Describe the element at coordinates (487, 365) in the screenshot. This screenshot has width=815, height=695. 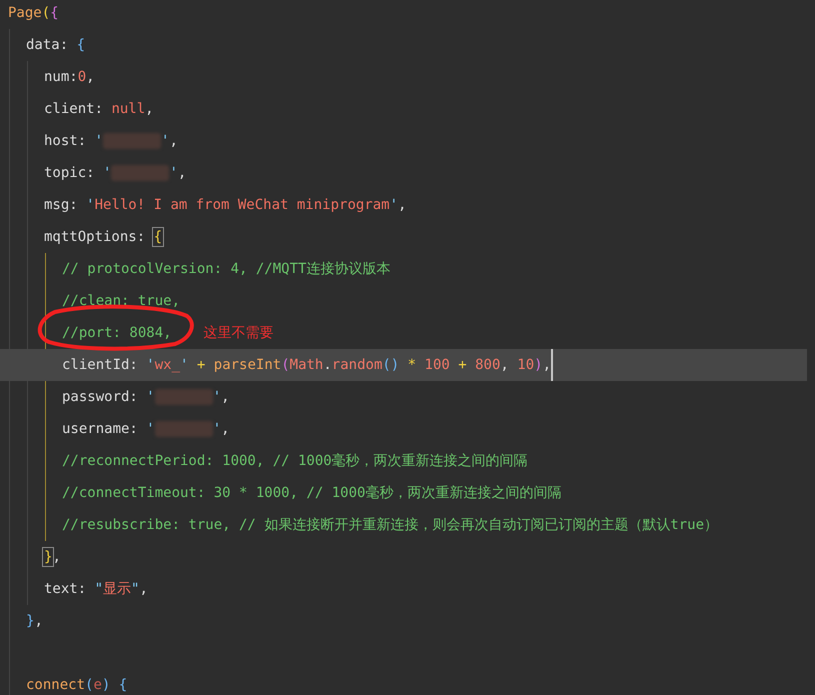
I see `number-literal: 800` at that location.